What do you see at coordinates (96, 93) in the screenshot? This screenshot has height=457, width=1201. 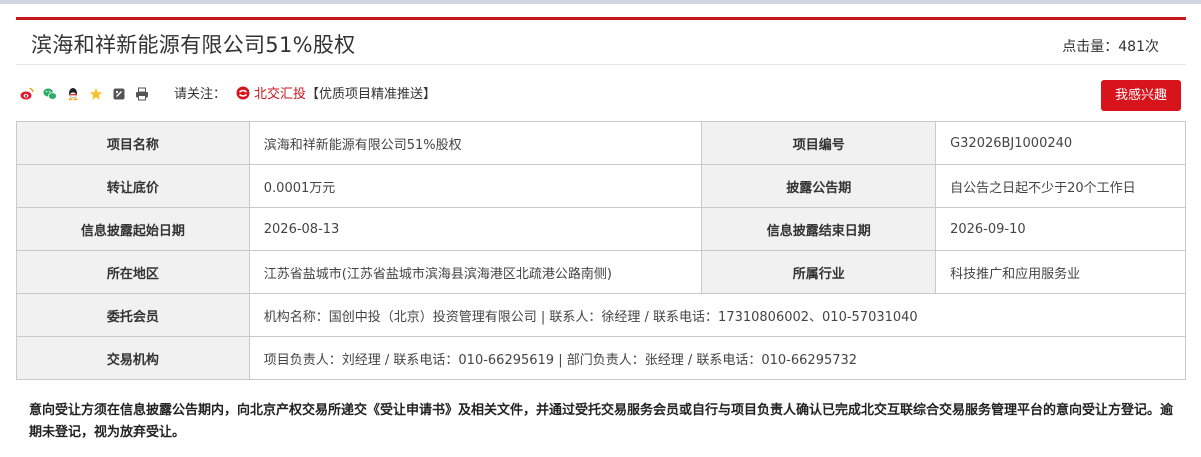 I see `favorite-star-icon` at bounding box center [96, 93].